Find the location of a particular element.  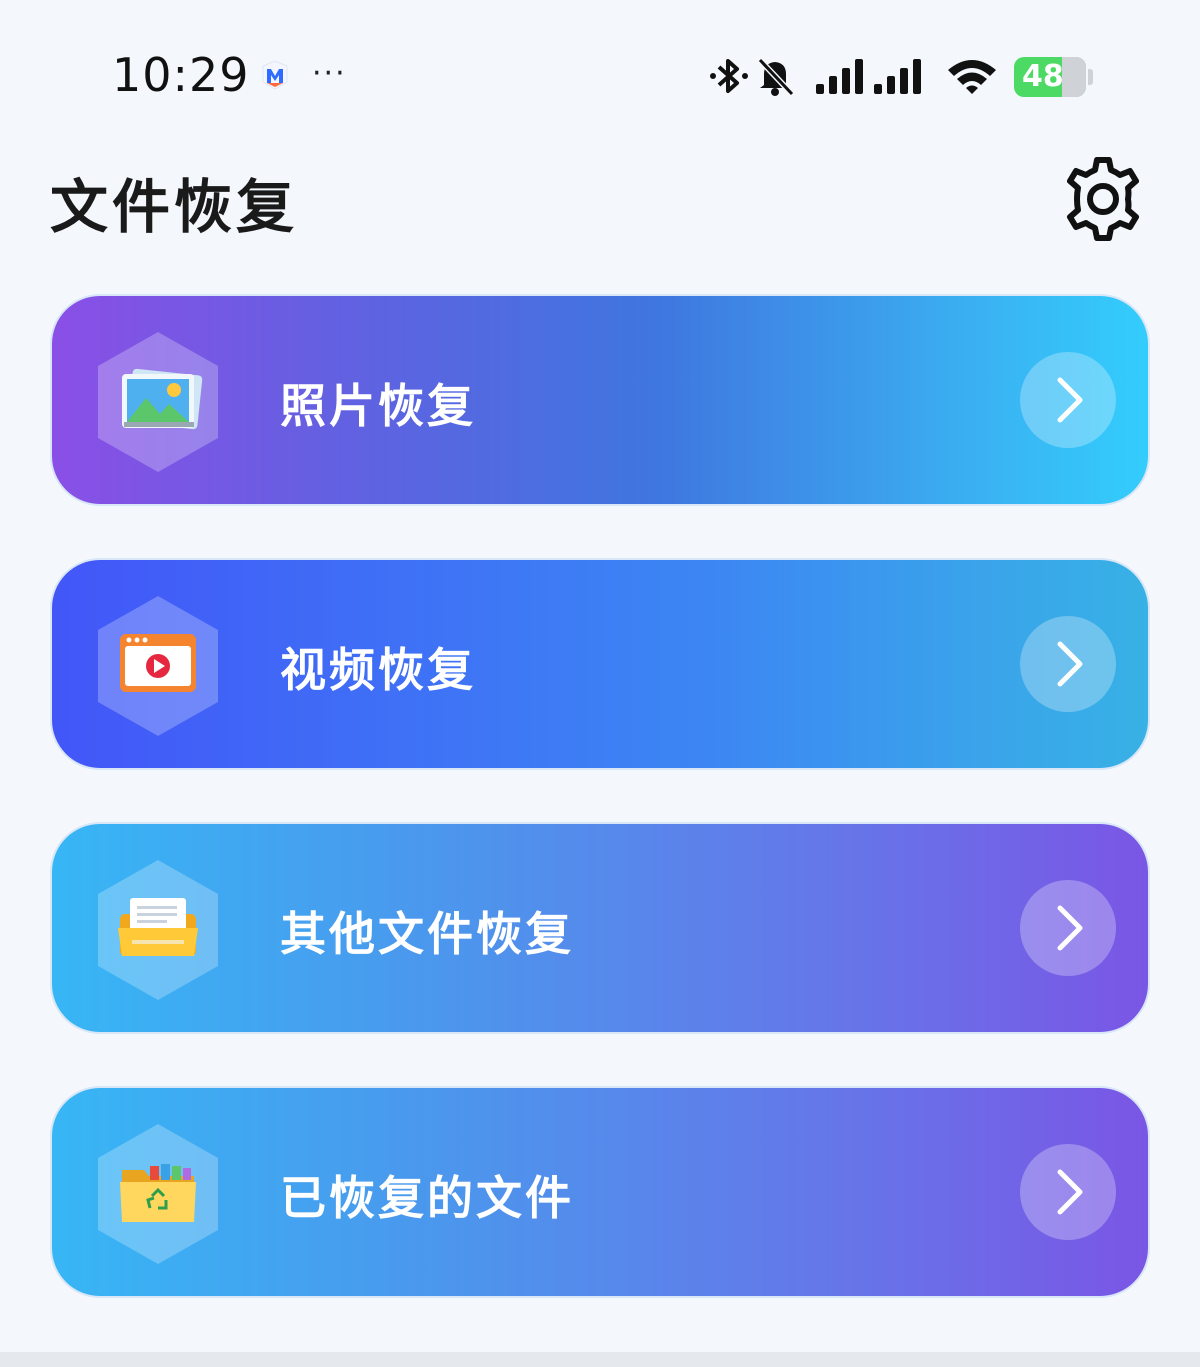

recovered-files-card: 已恢复的文件 is located at coordinates (600, 1192).